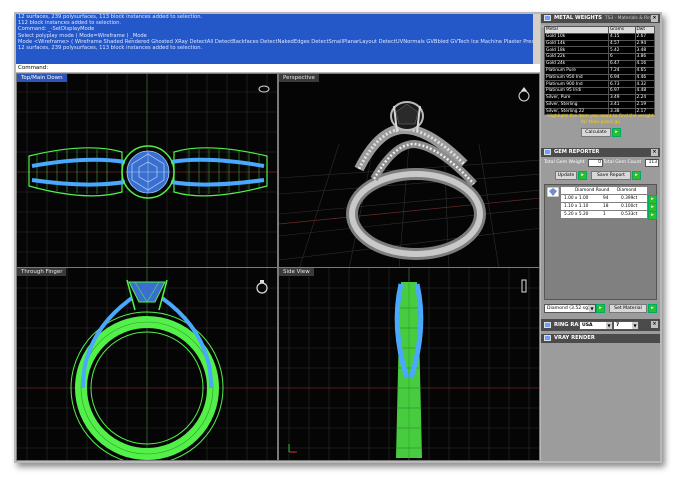  I want to click on grams-cell: 6, so click(621, 57).